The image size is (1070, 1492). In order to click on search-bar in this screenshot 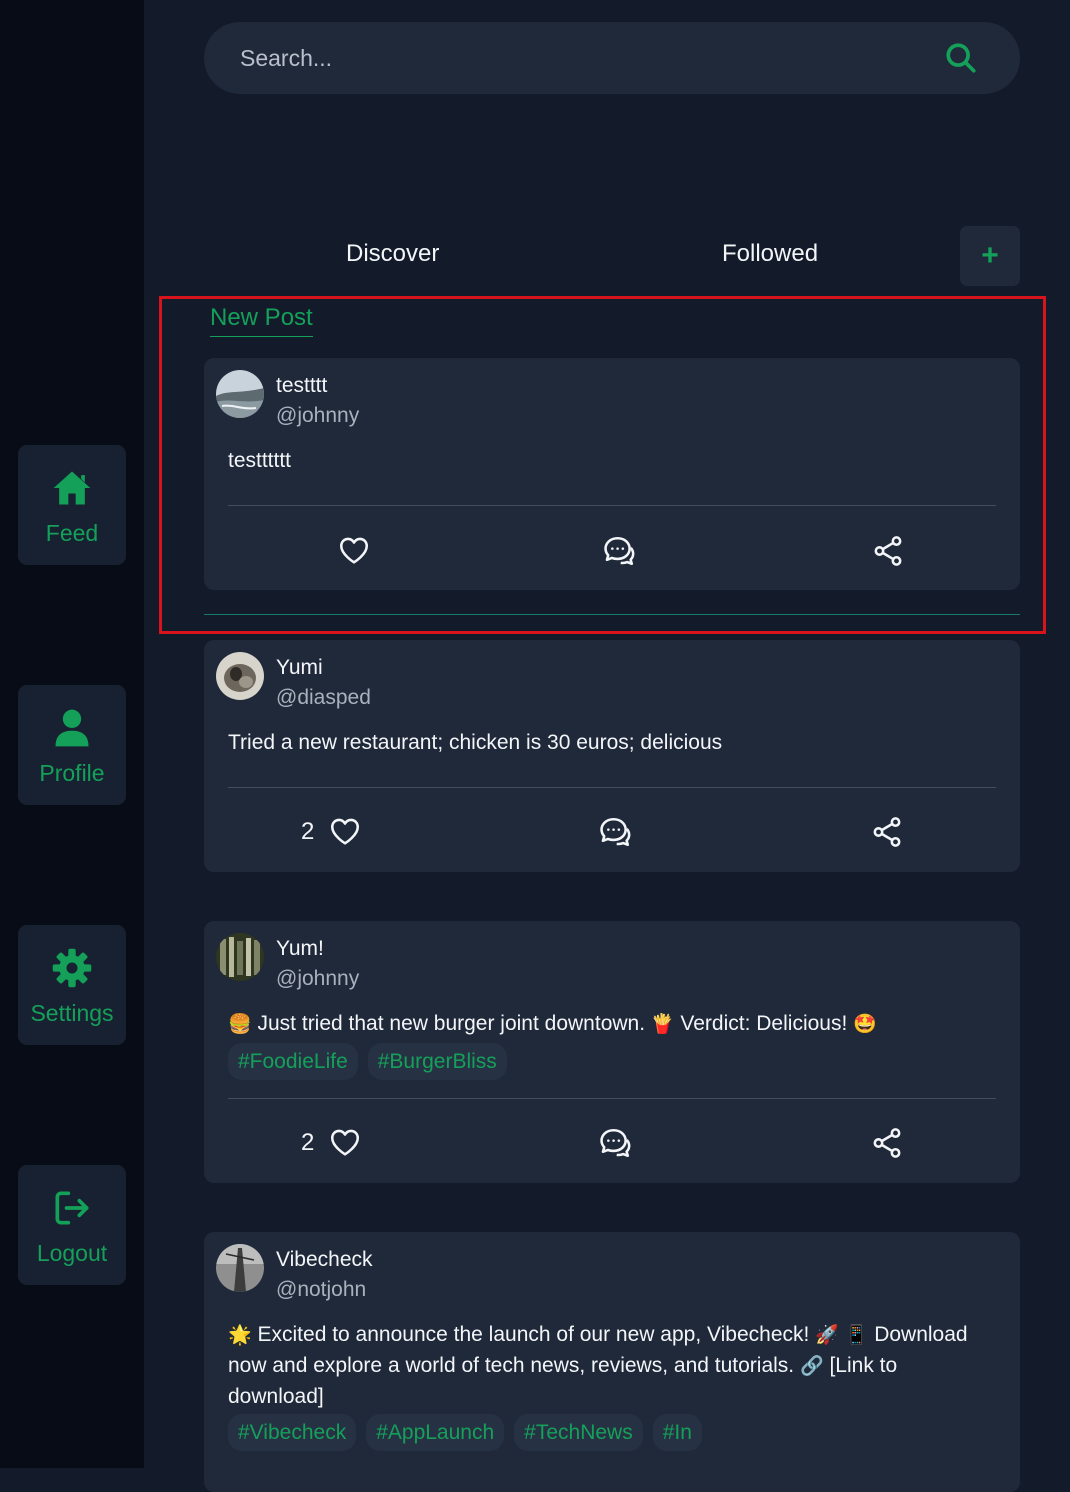, I will do `click(612, 58)`.